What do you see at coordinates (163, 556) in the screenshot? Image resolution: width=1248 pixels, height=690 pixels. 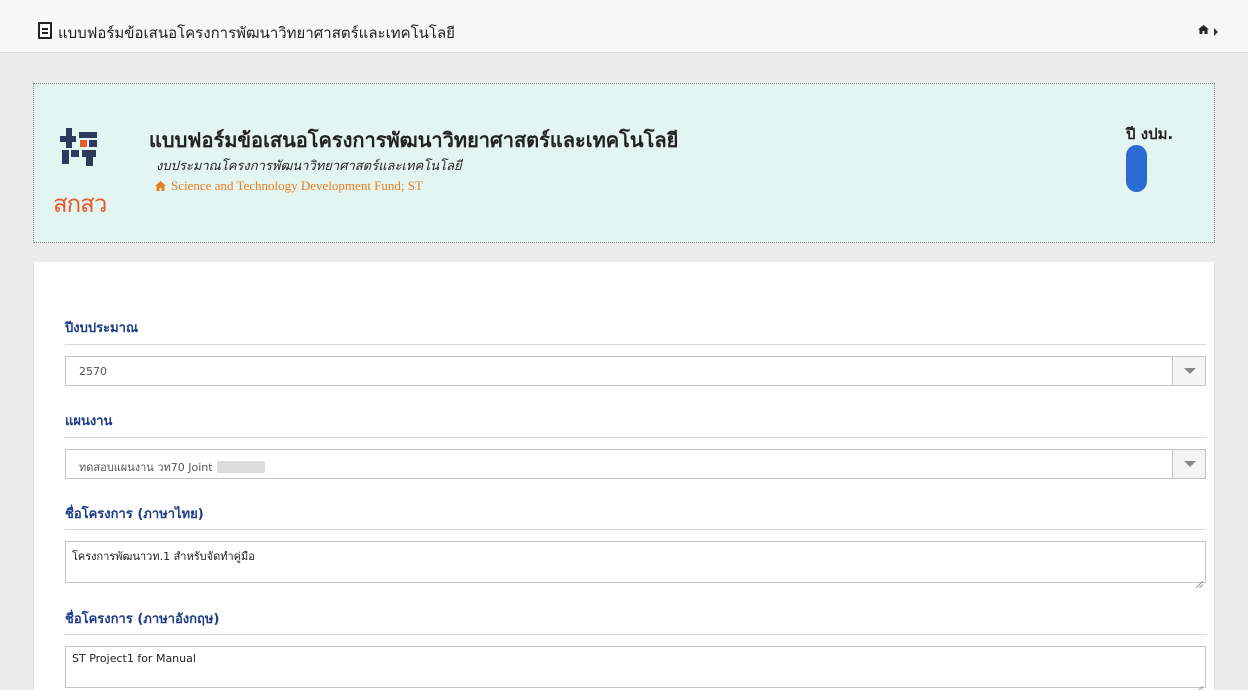 I see `project-name-th-value: โครงการพัฒนาวท.1 สำหรับจัดทำคู่มือ` at bounding box center [163, 556].